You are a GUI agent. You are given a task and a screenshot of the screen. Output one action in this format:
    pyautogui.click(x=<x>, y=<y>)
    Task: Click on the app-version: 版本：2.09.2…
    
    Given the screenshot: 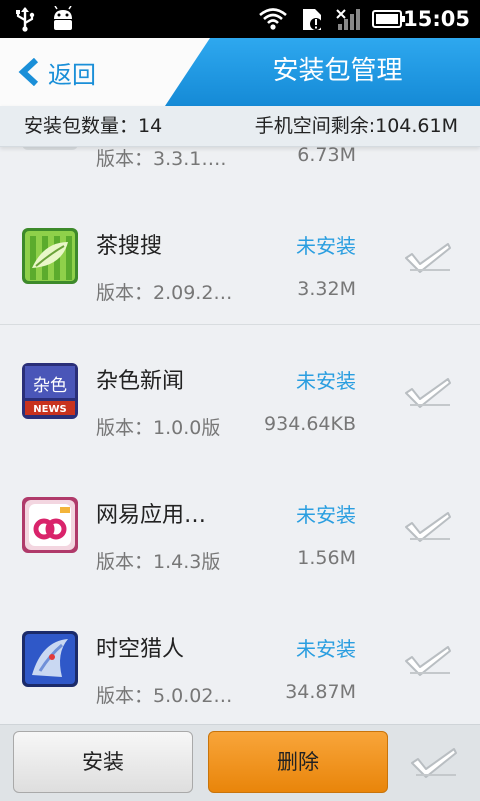 What is the action you would take?
    pyautogui.click(x=164, y=293)
    